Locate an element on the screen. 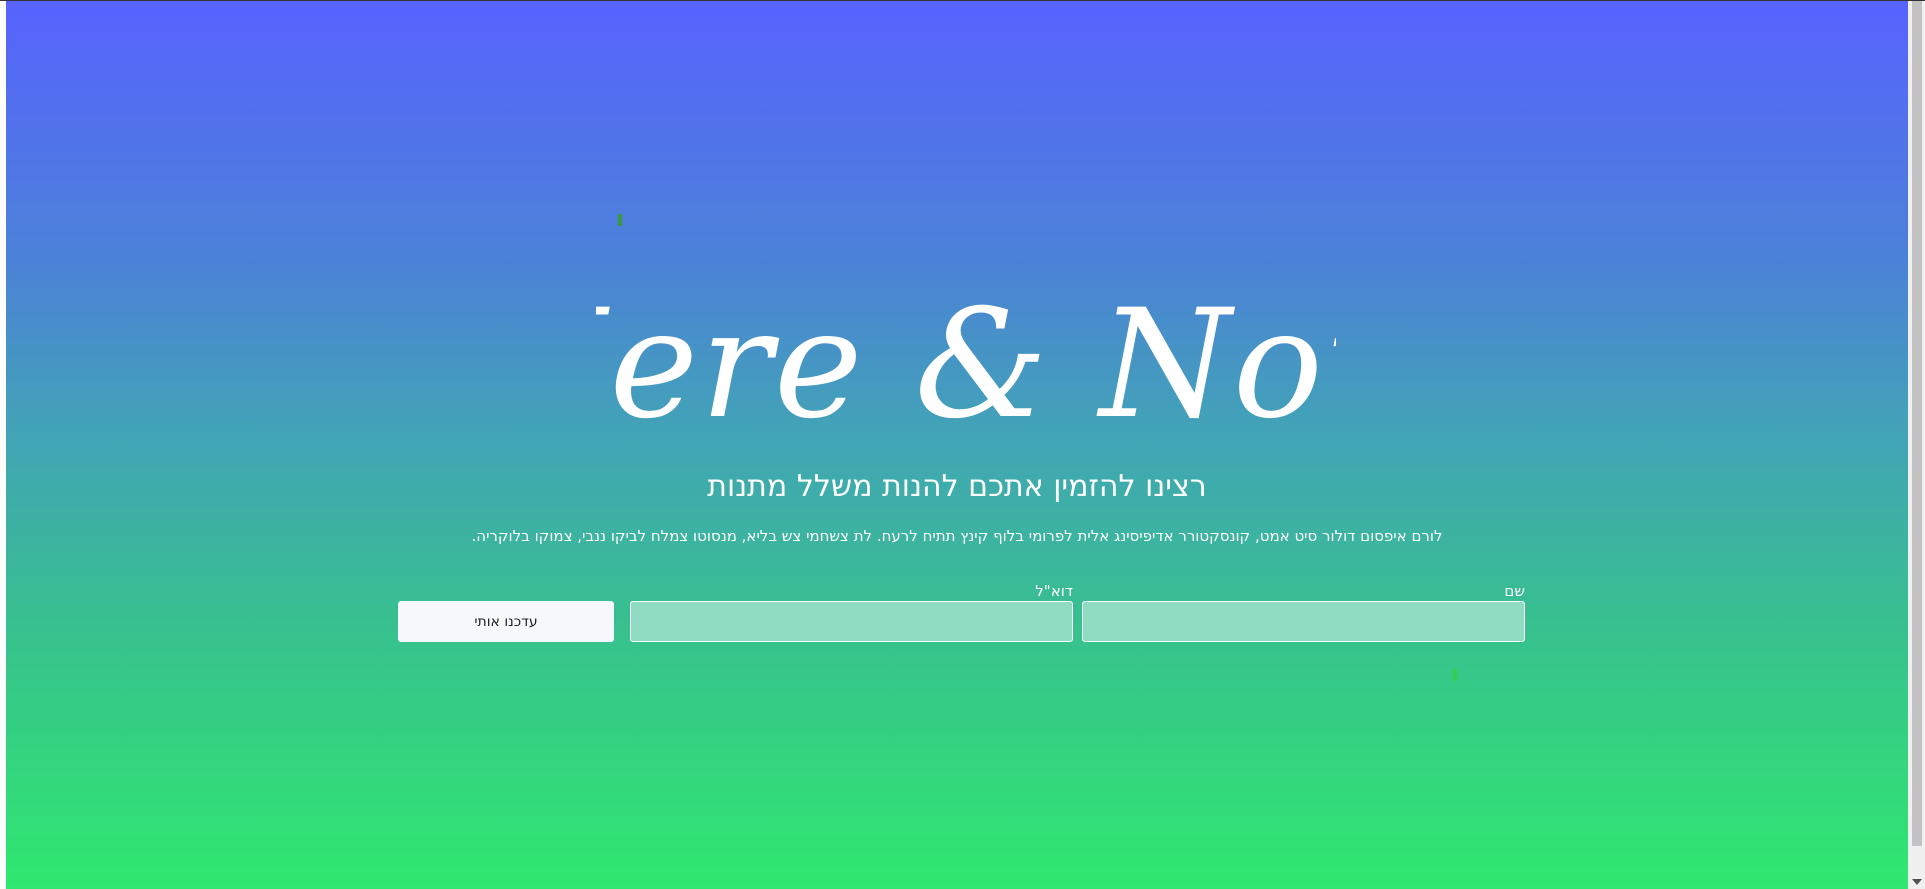  name-label: שם is located at coordinates (1514, 591).